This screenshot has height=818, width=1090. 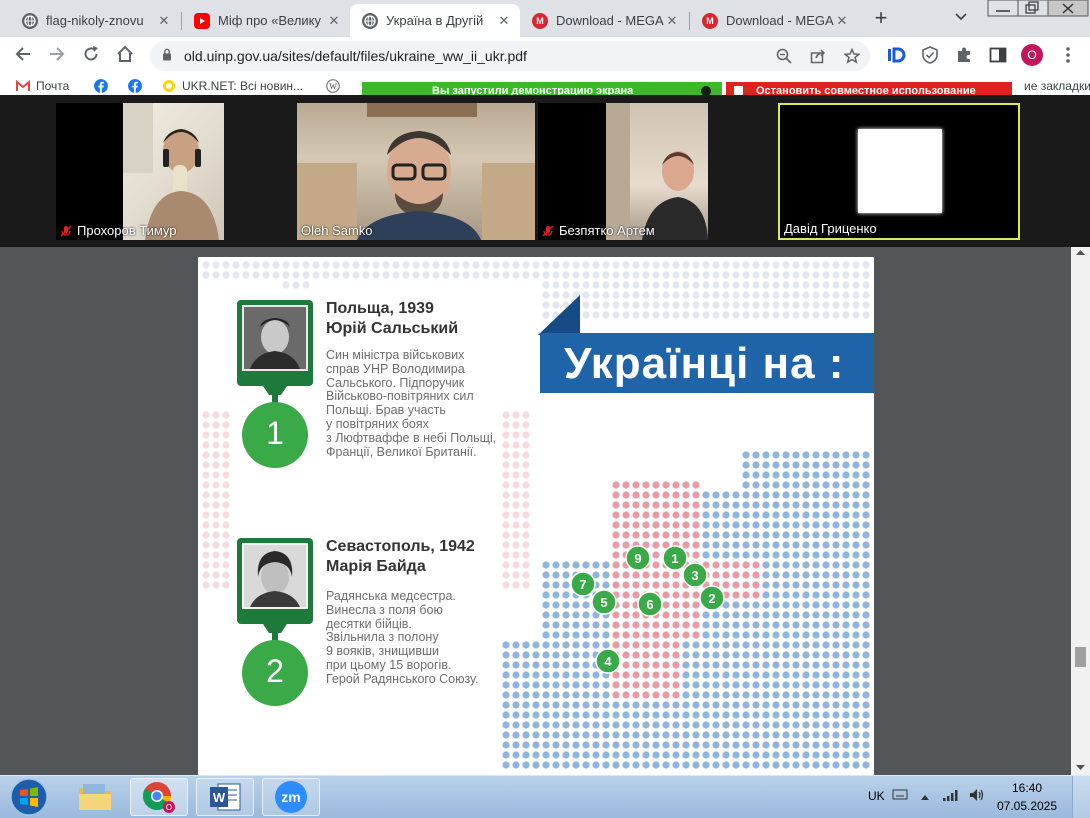 What do you see at coordinates (899, 171) in the screenshot?
I see `video-tile-grytsenko: Давід Гриценко` at bounding box center [899, 171].